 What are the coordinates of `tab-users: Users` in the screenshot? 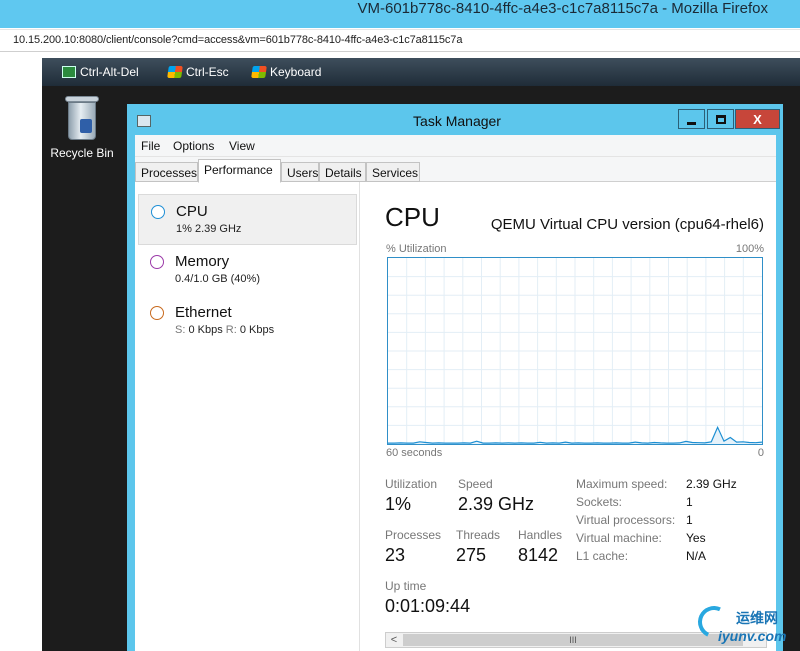 It's located at (300, 172).